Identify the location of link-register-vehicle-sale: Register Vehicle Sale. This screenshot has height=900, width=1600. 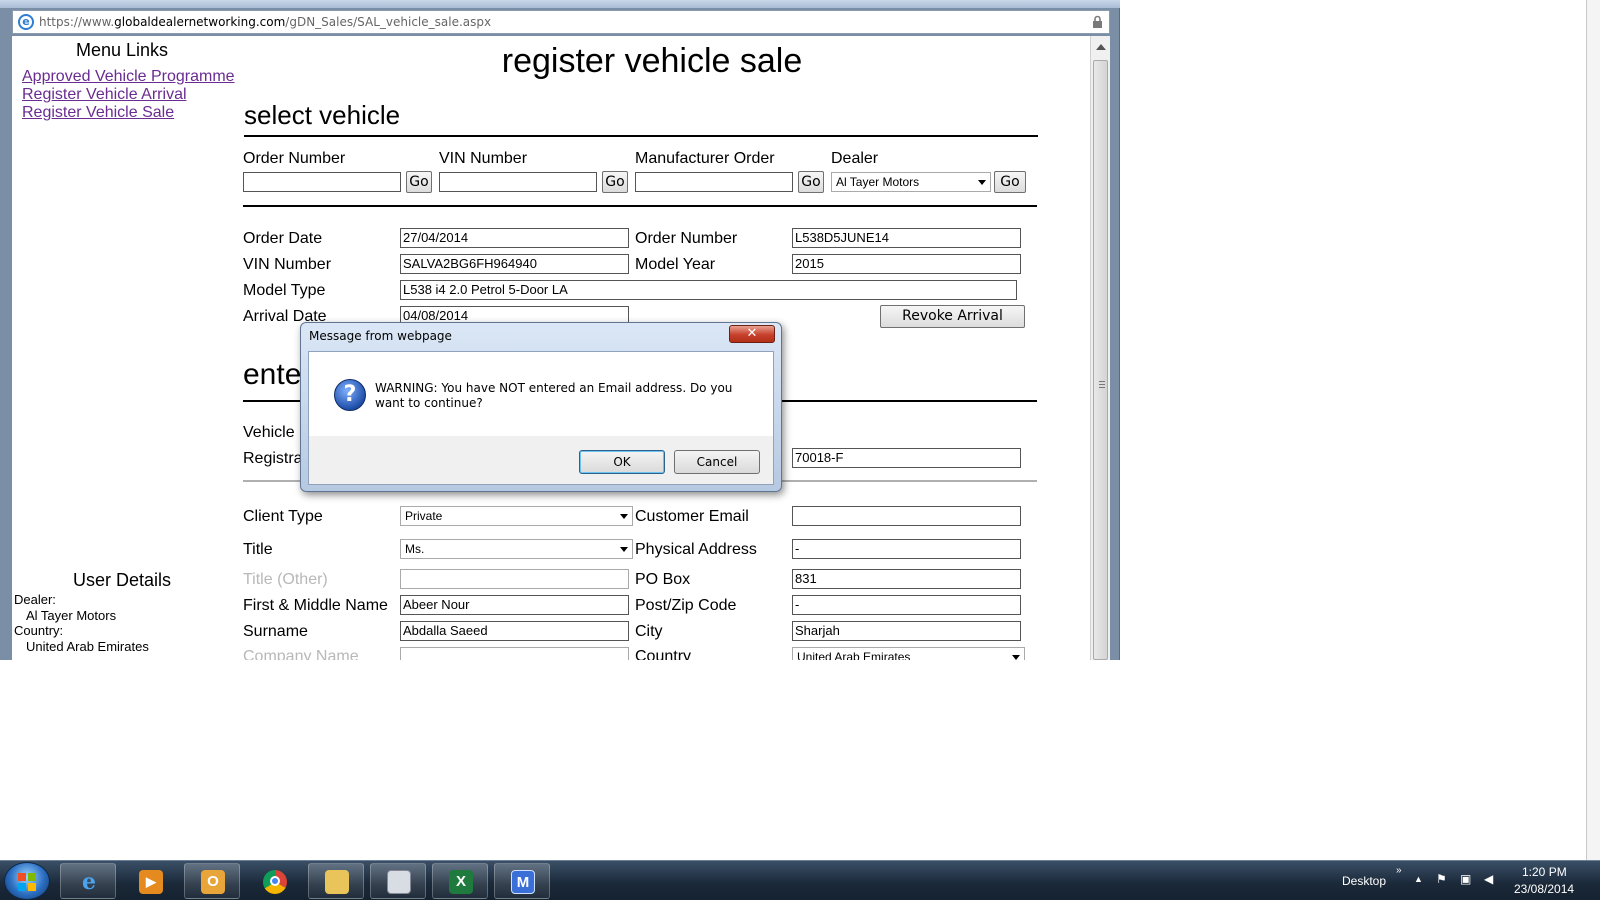
(98, 113).